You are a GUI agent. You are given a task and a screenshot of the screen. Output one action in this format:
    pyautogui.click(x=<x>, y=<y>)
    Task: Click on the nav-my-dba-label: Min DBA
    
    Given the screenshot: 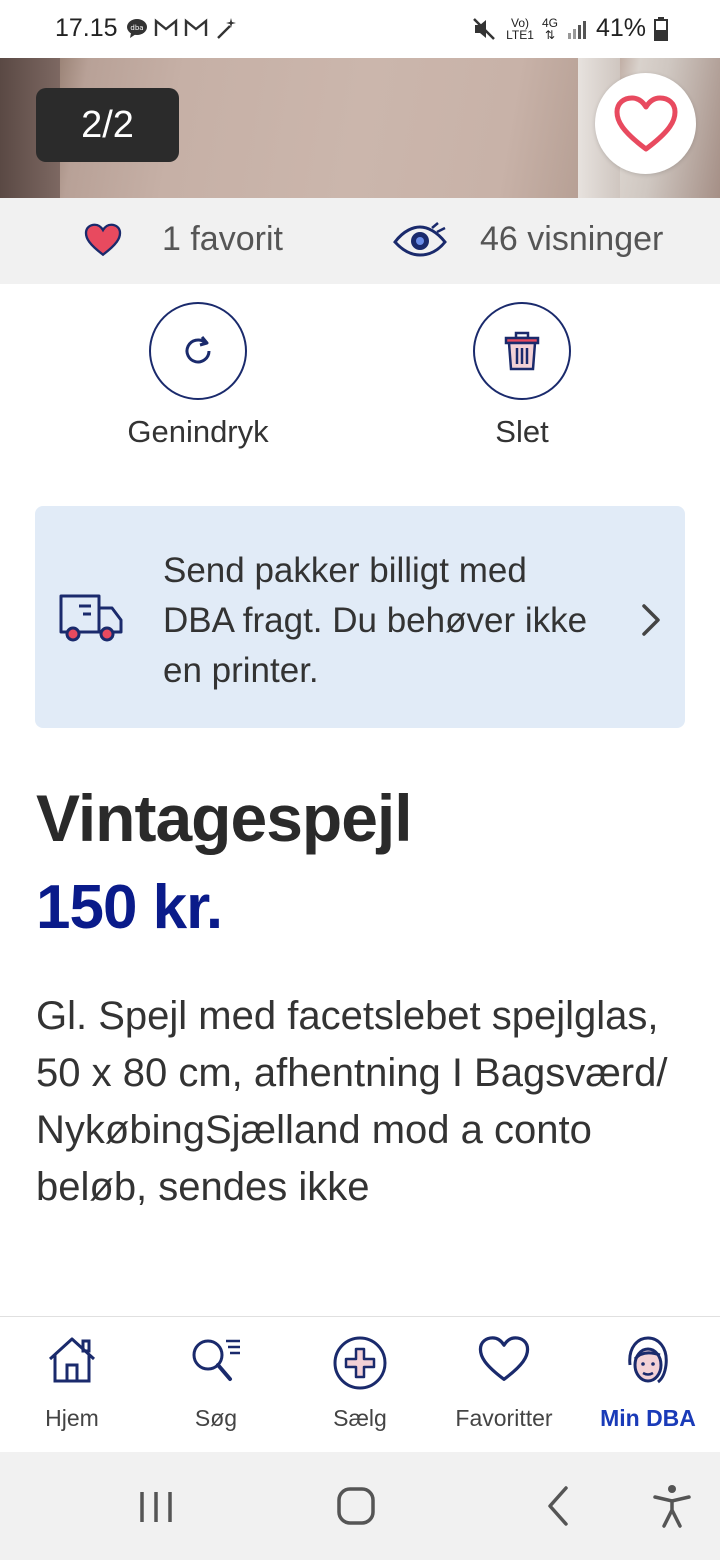 What is the action you would take?
    pyautogui.click(x=648, y=1418)
    